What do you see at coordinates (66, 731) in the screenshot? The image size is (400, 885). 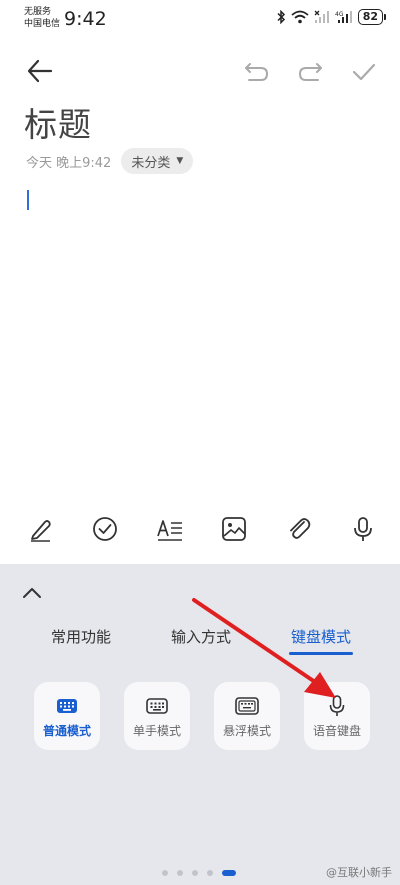 I see `mode-label-normal: 普通模式` at bounding box center [66, 731].